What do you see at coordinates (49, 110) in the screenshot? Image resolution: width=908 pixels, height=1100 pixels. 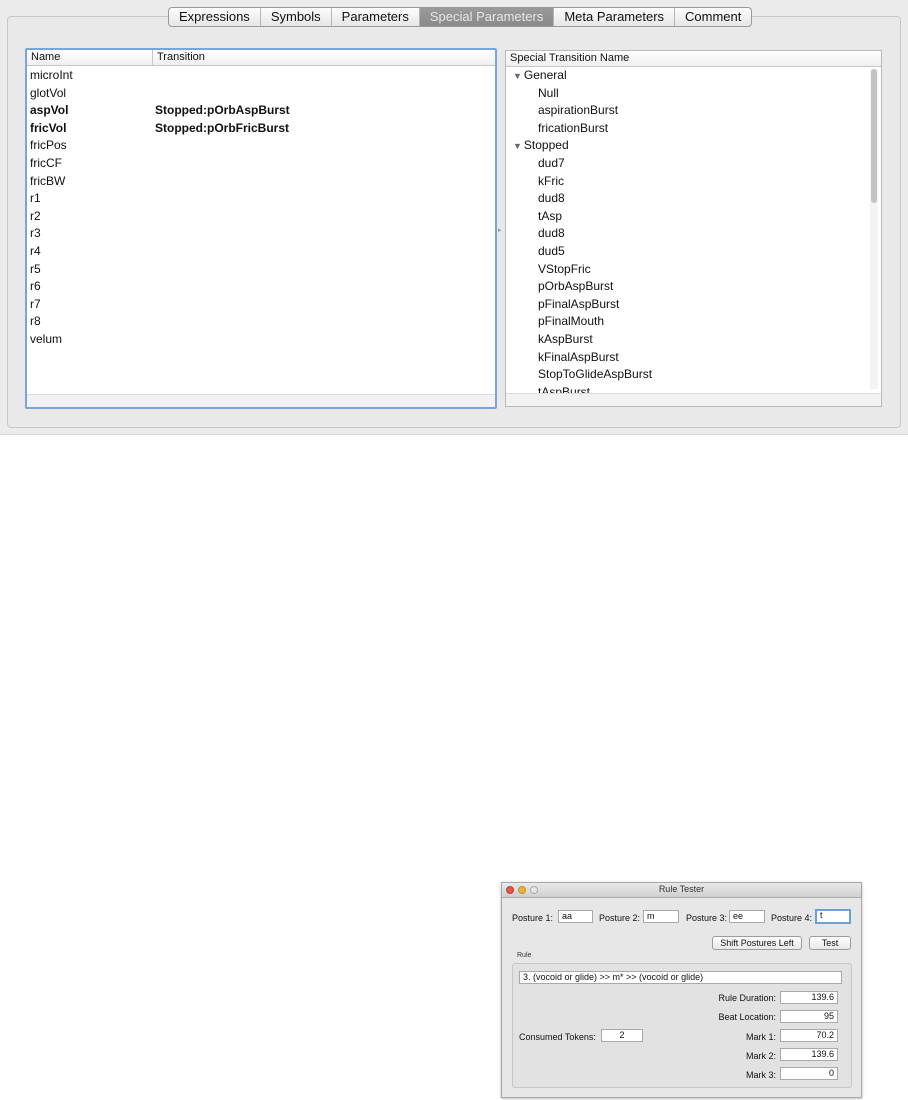 I see `parameter-name-cell: aspVol` at bounding box center [49, 110].